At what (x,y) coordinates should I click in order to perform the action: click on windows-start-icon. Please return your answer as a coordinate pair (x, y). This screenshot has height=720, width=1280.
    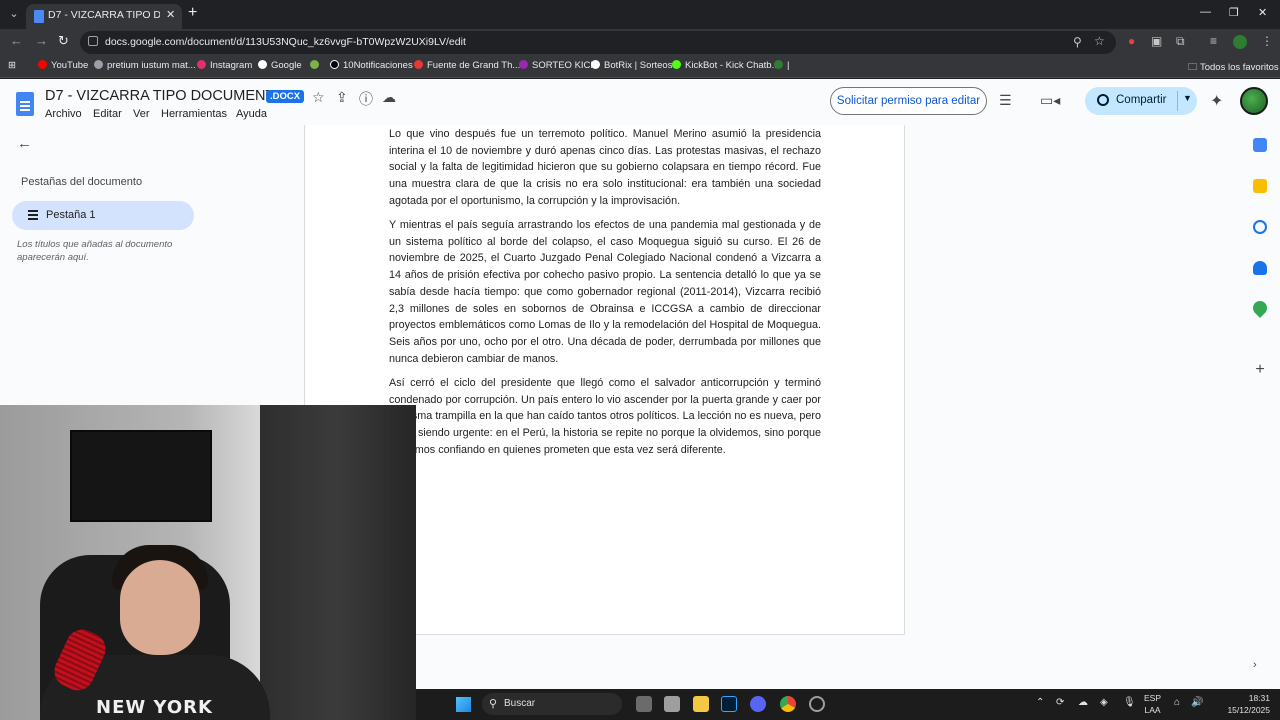
    Looking at the image, I should click on (463, 704).